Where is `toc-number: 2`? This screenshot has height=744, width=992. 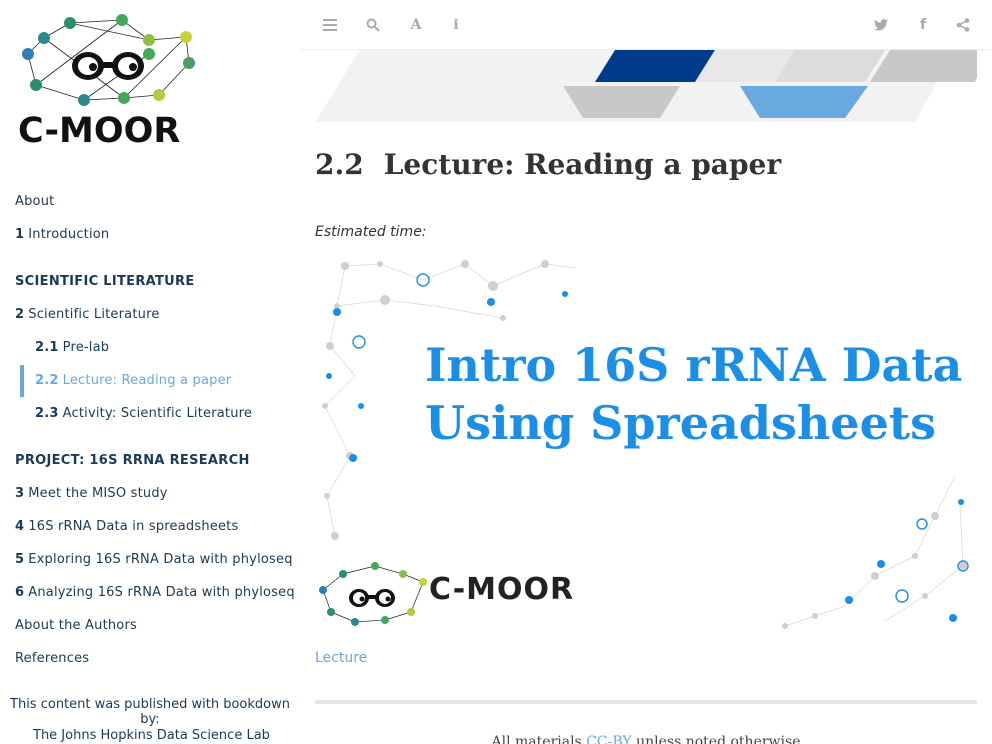
toc-number: 2 is located at coordinates (20, 314).